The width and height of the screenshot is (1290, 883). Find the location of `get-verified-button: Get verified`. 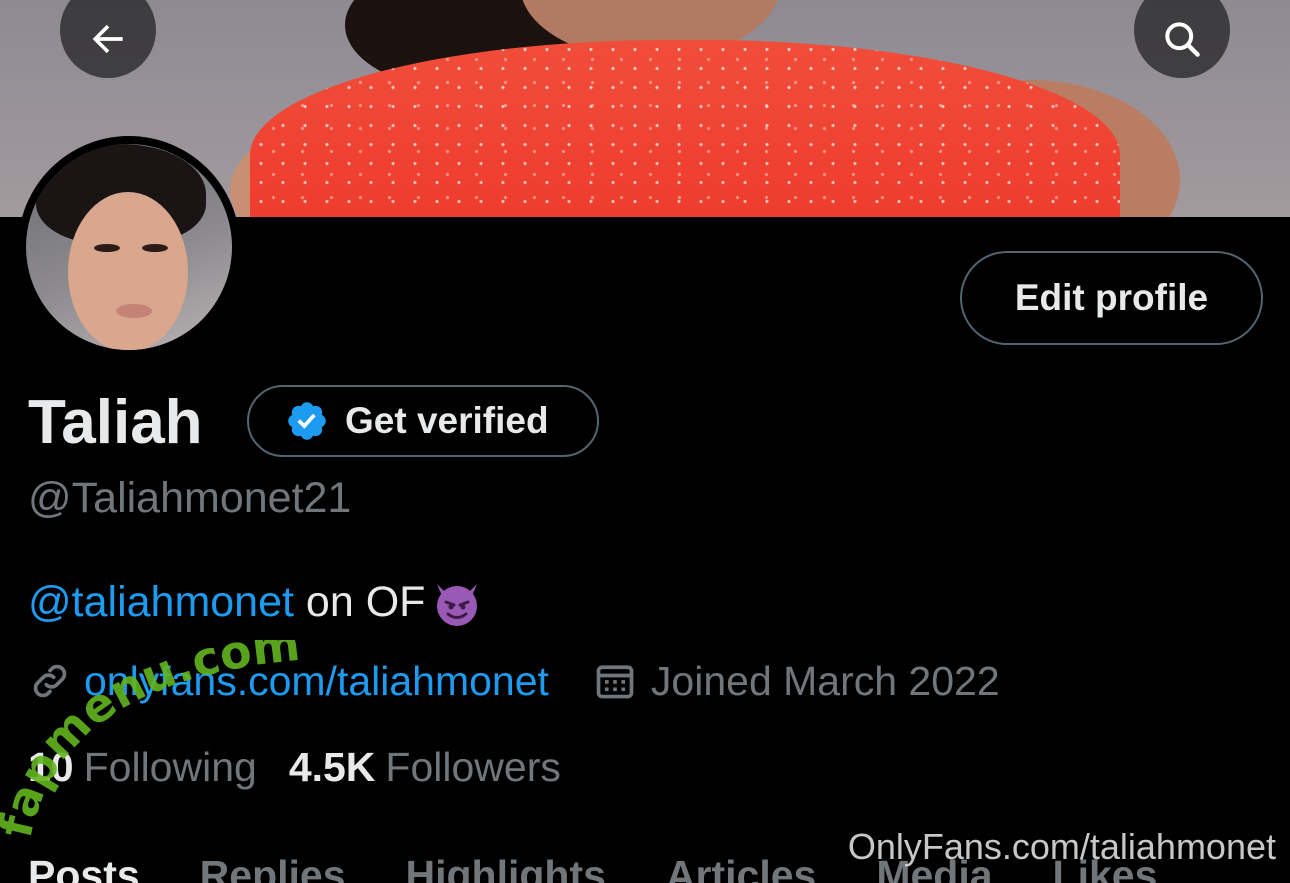

get-verified-button: Get verified is located at coordinates (423, 421).